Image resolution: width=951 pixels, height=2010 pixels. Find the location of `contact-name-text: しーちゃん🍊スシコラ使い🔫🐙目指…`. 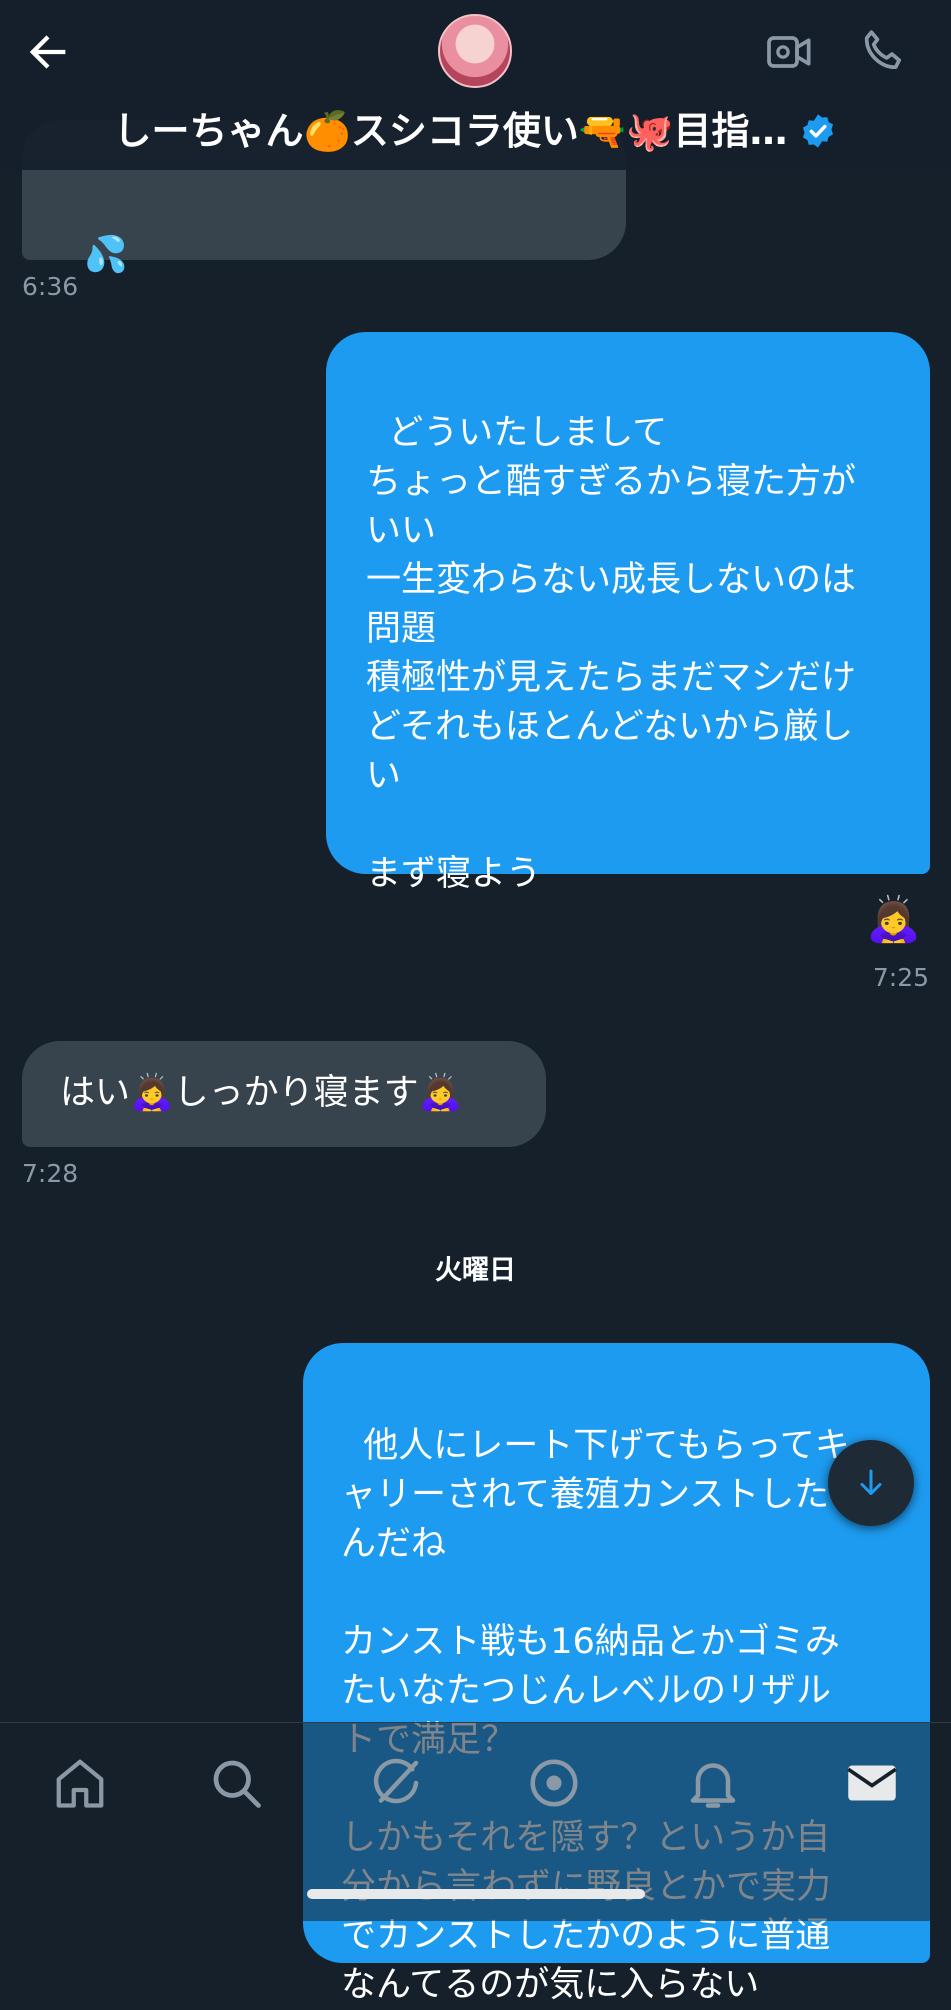

contact-name-text: しーちゃん🍊スシコラ使い🔫🐙目指… is located at coordinates (450, 131).